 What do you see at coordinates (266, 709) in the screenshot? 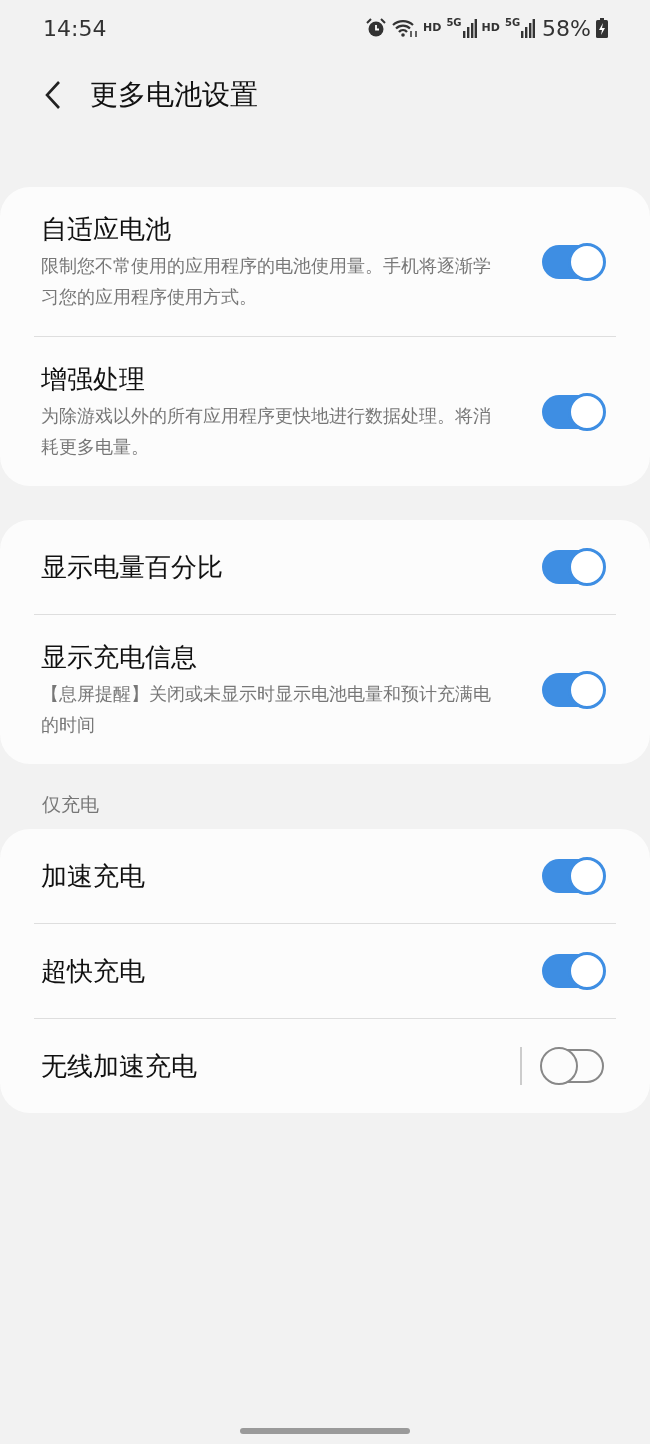
I see `setting-description: 【息屏提醒】关闭或未显示时显示电池电量和预计充满电的时间` at bounding box center [266, 709].